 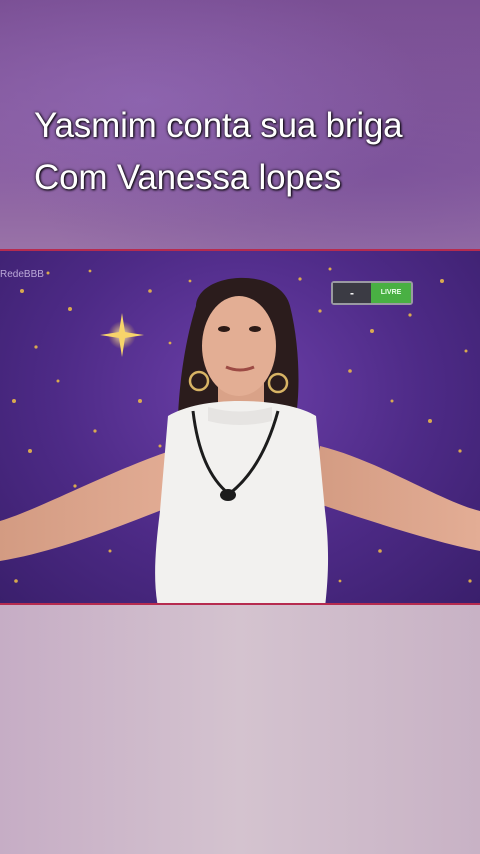 I want to click on status-indicator: - LIVRE, so click(x=372, y=293).